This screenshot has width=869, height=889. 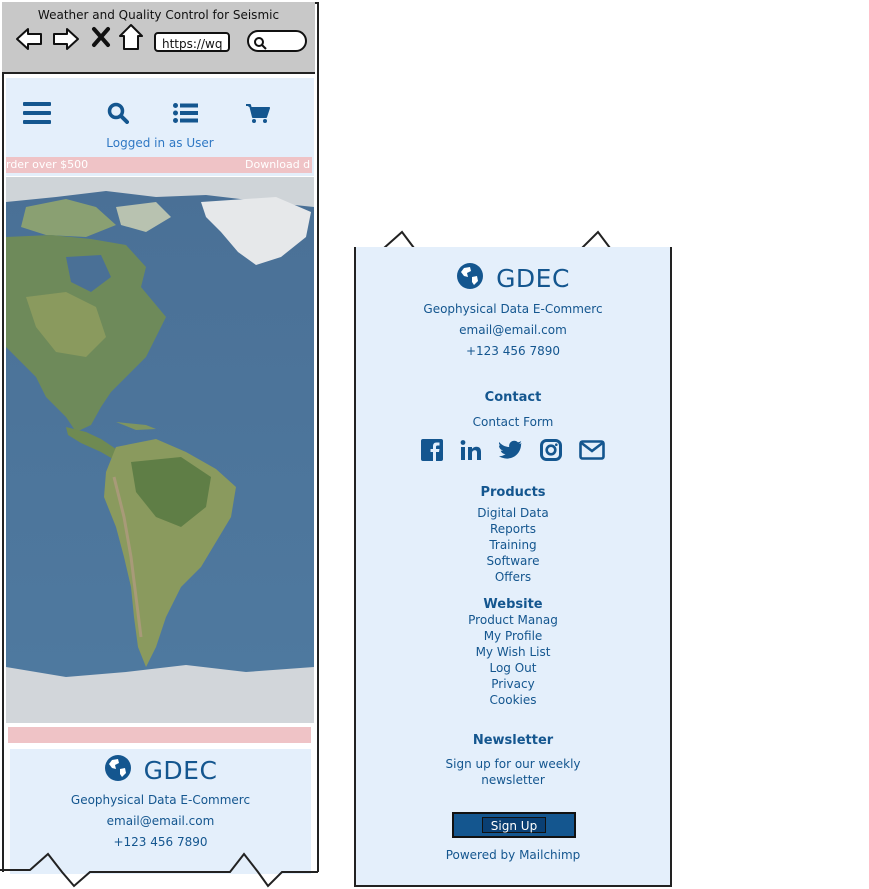 I want to click on sign-up-button: Sign Up, so click(x=514, y=825).